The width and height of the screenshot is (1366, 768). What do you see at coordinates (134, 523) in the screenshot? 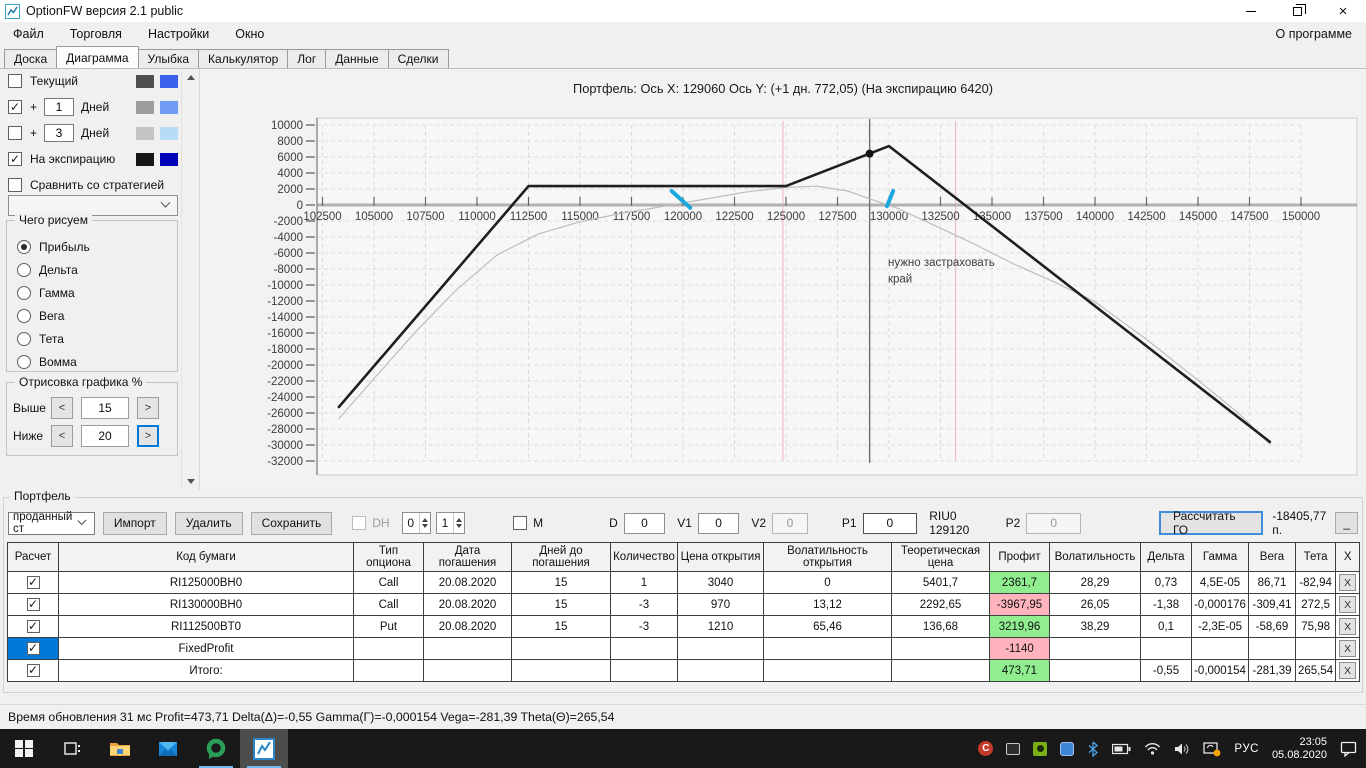
I see `import-button: Импорт` at bounding box center [134, 523].